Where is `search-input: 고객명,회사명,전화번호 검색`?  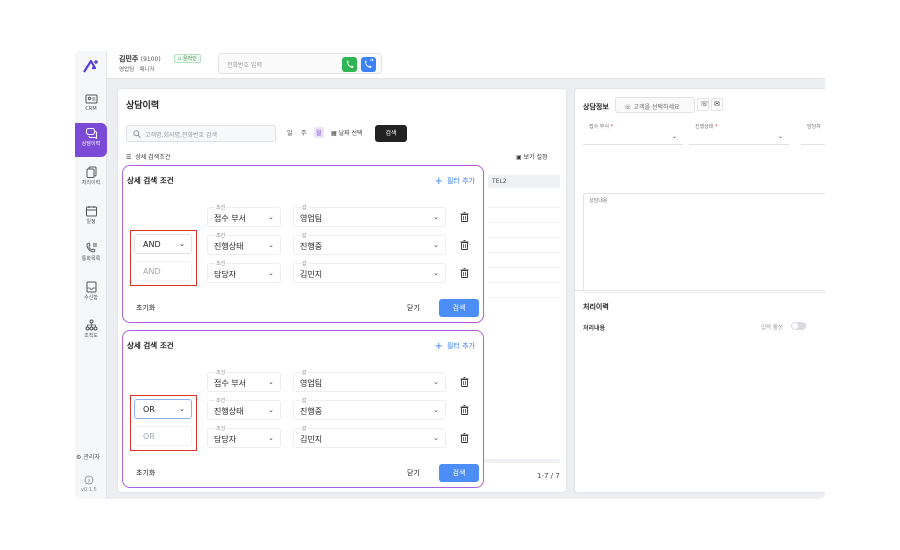
search-input: 고객명,회사명,전화번호 검색 is located at coordinates (201, 133).